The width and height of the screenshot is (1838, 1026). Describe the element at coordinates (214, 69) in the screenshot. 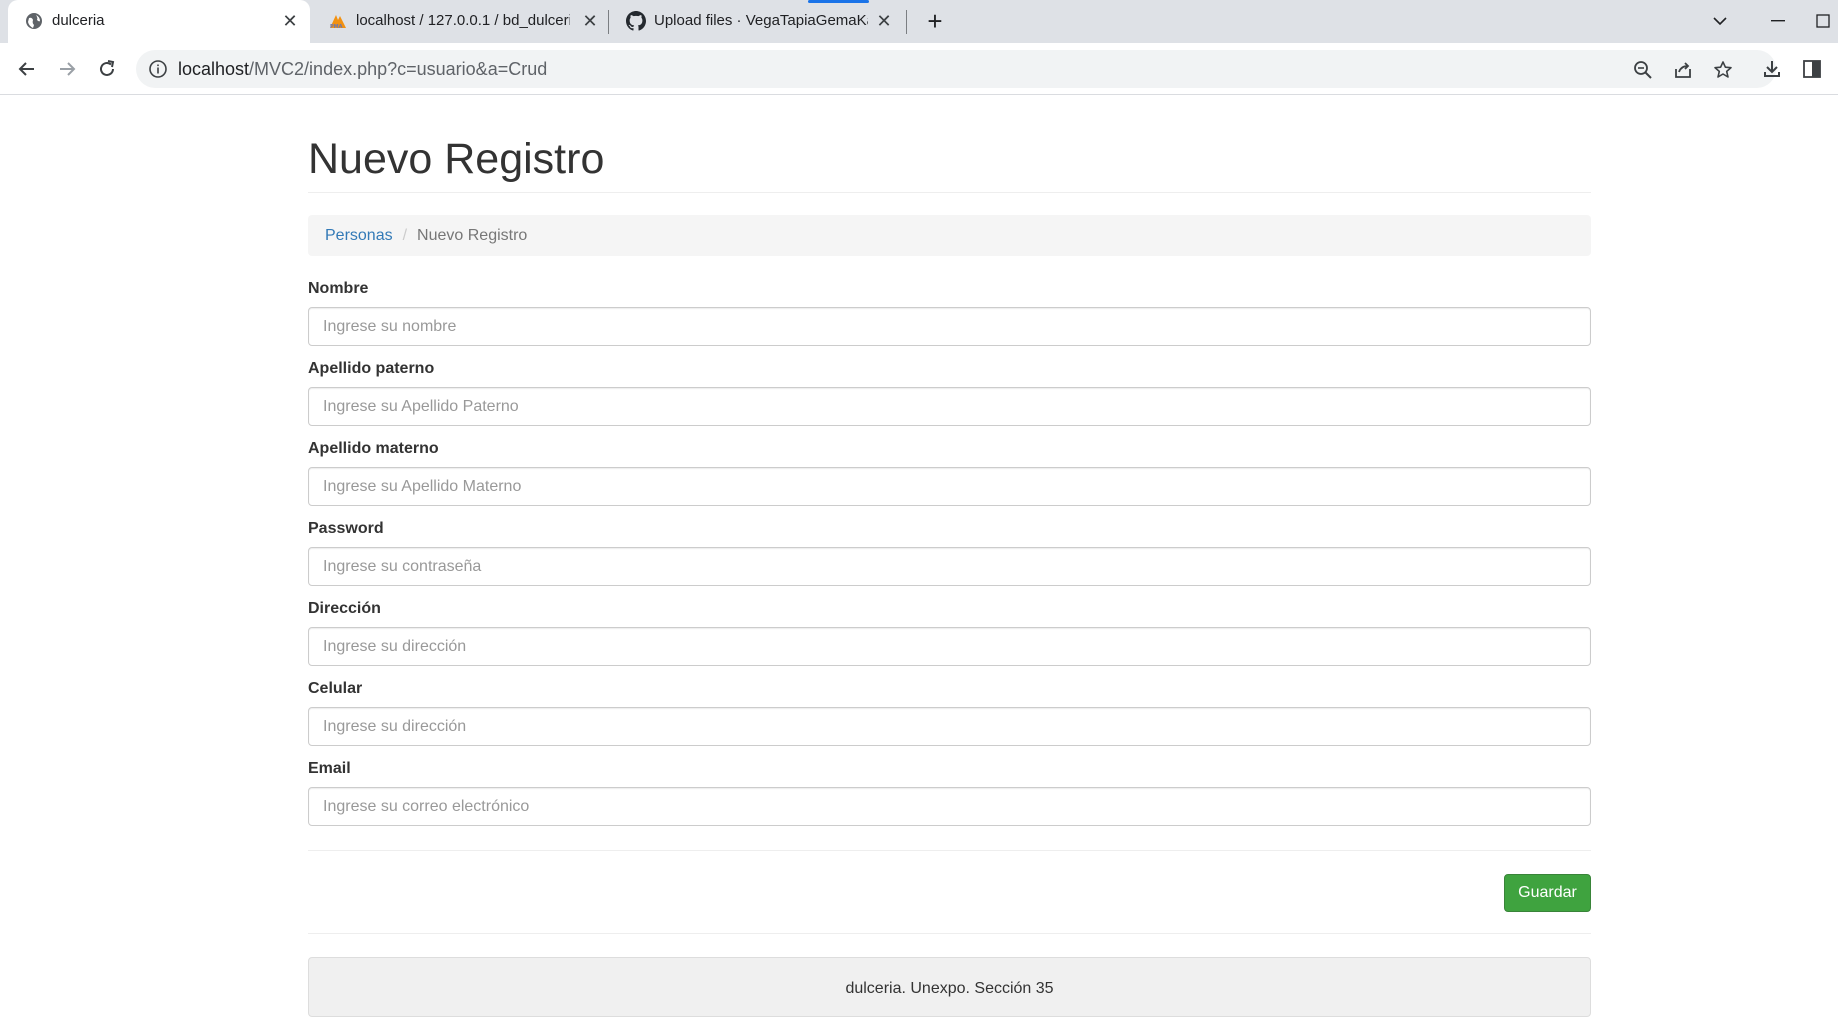

I see `url-host: localhost` at that location.